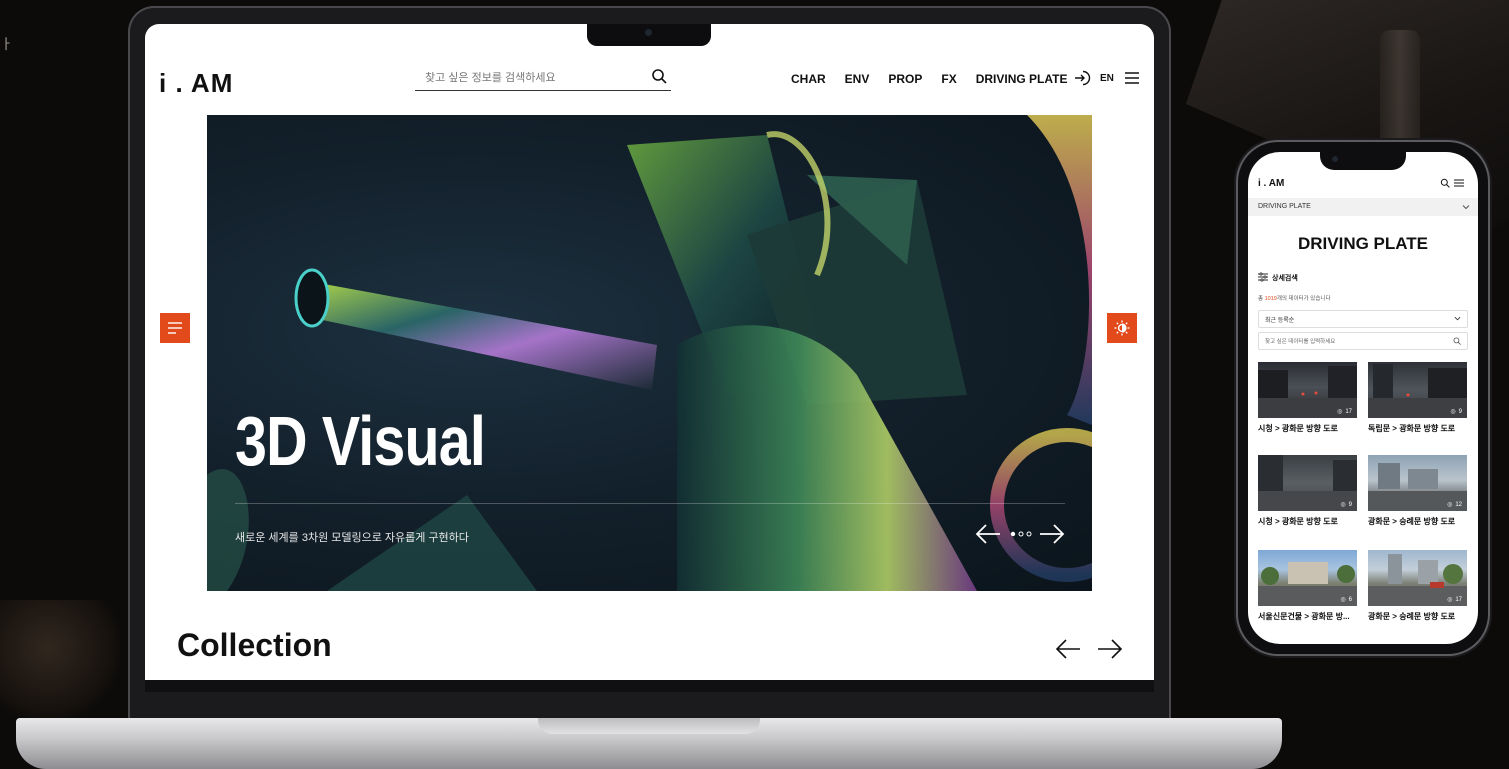  I want to click on main-nav: CHAR ENV PROP FX DRIVING PLATE, so click(929, 79).